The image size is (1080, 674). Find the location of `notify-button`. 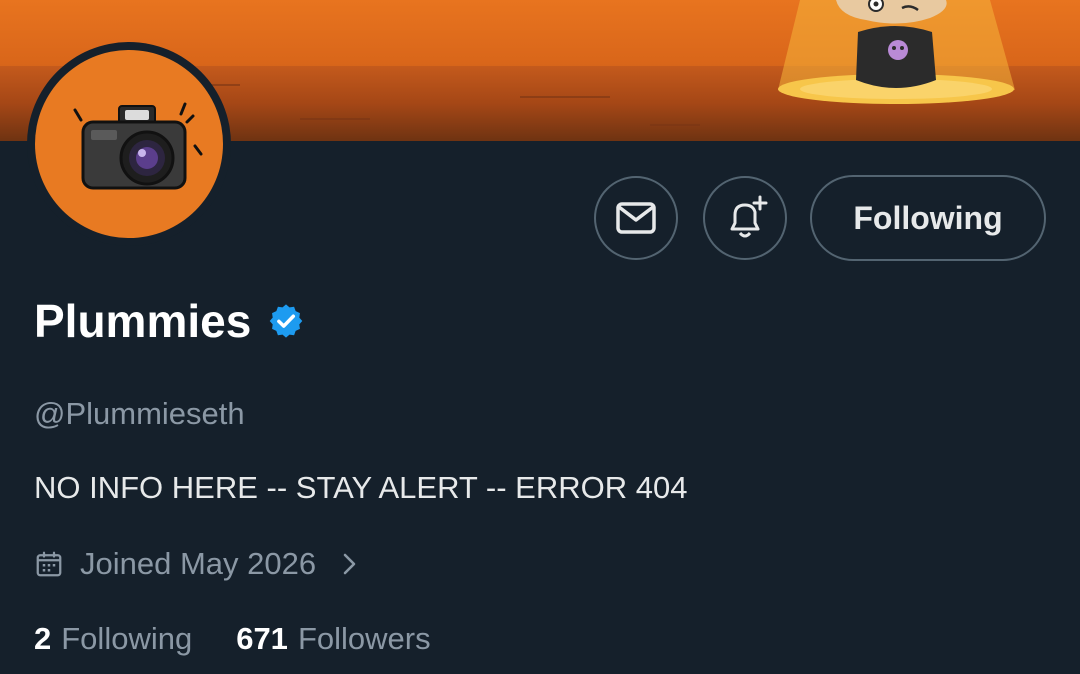

notify-button is located at coordinates (745, 218).